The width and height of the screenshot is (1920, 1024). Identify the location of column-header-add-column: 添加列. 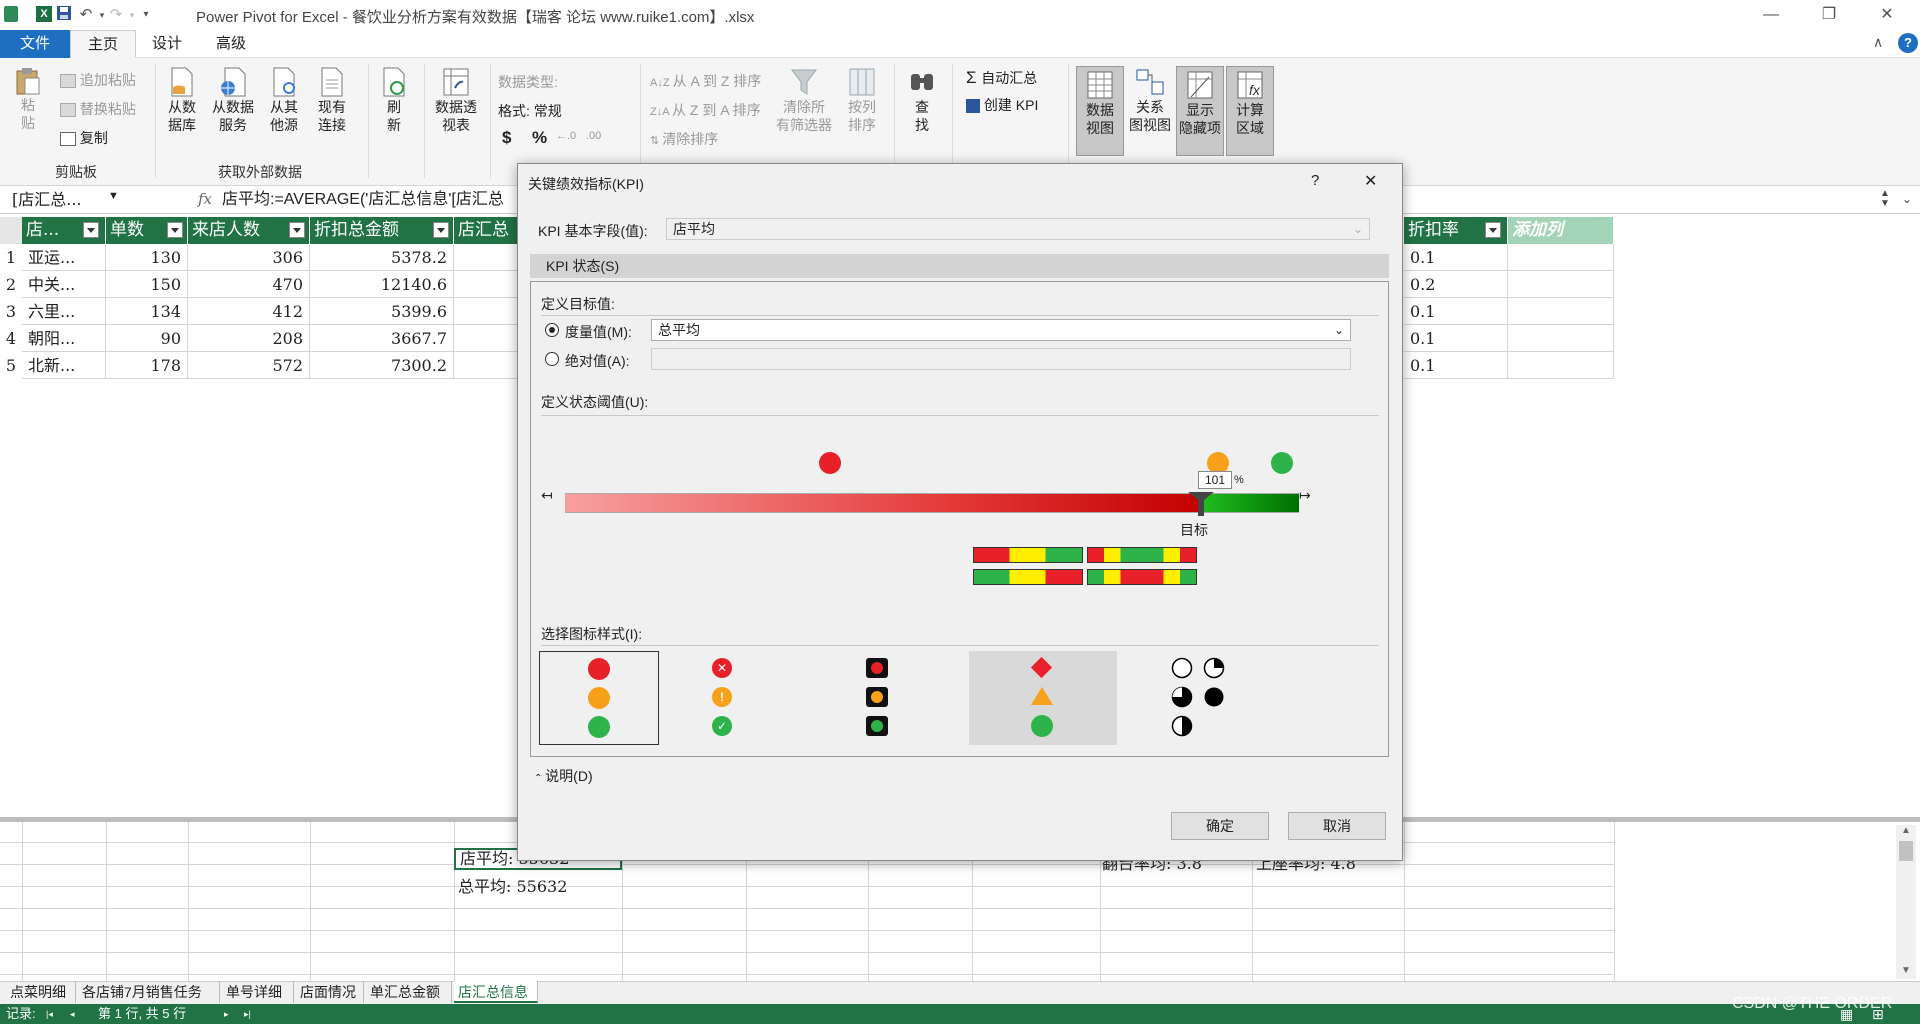
(1561, 230).